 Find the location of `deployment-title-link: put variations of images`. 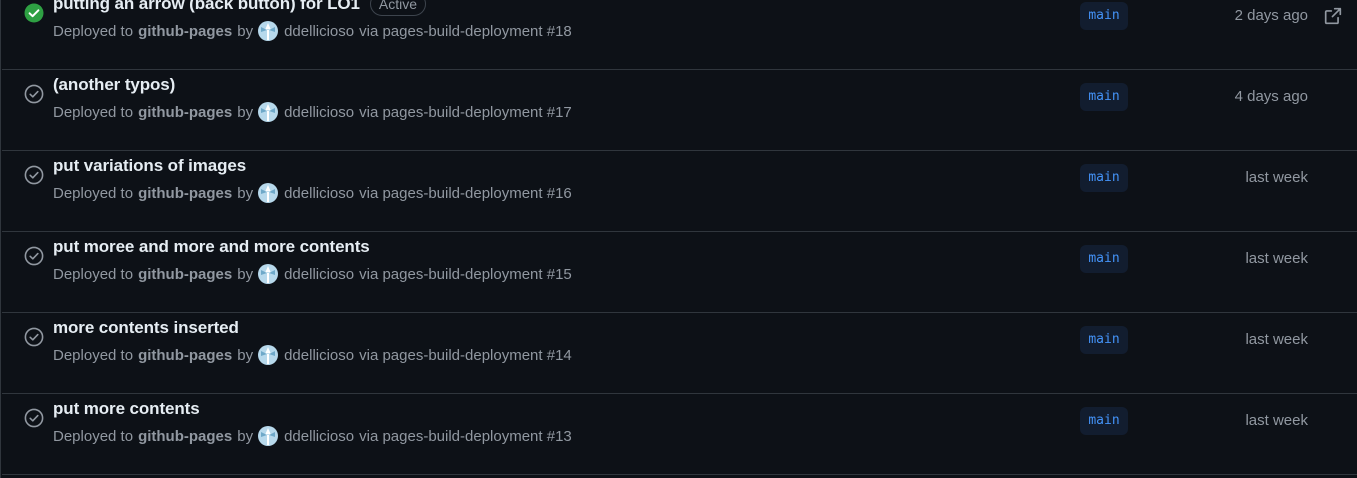

deployment-title-link: put variations of images is located at coordinates (149, 166).